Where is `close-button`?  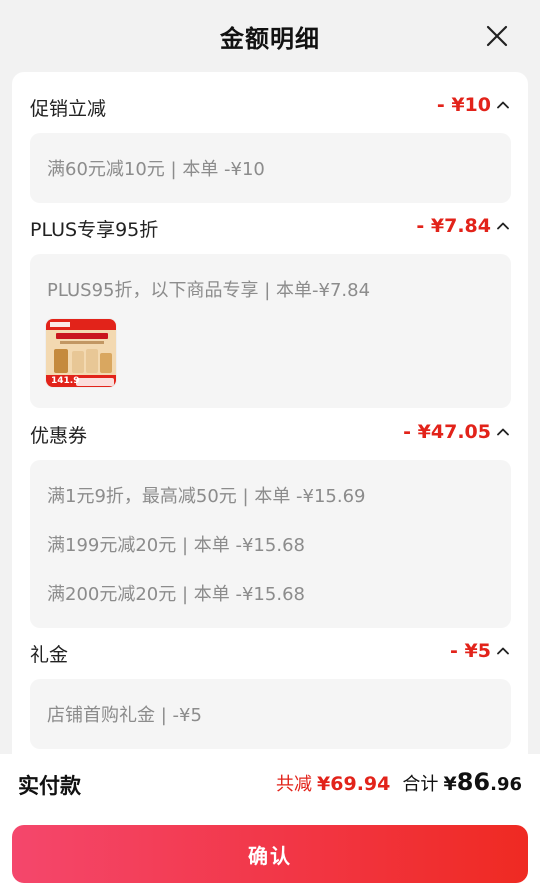
close-button is located at coordinates (497, 36).